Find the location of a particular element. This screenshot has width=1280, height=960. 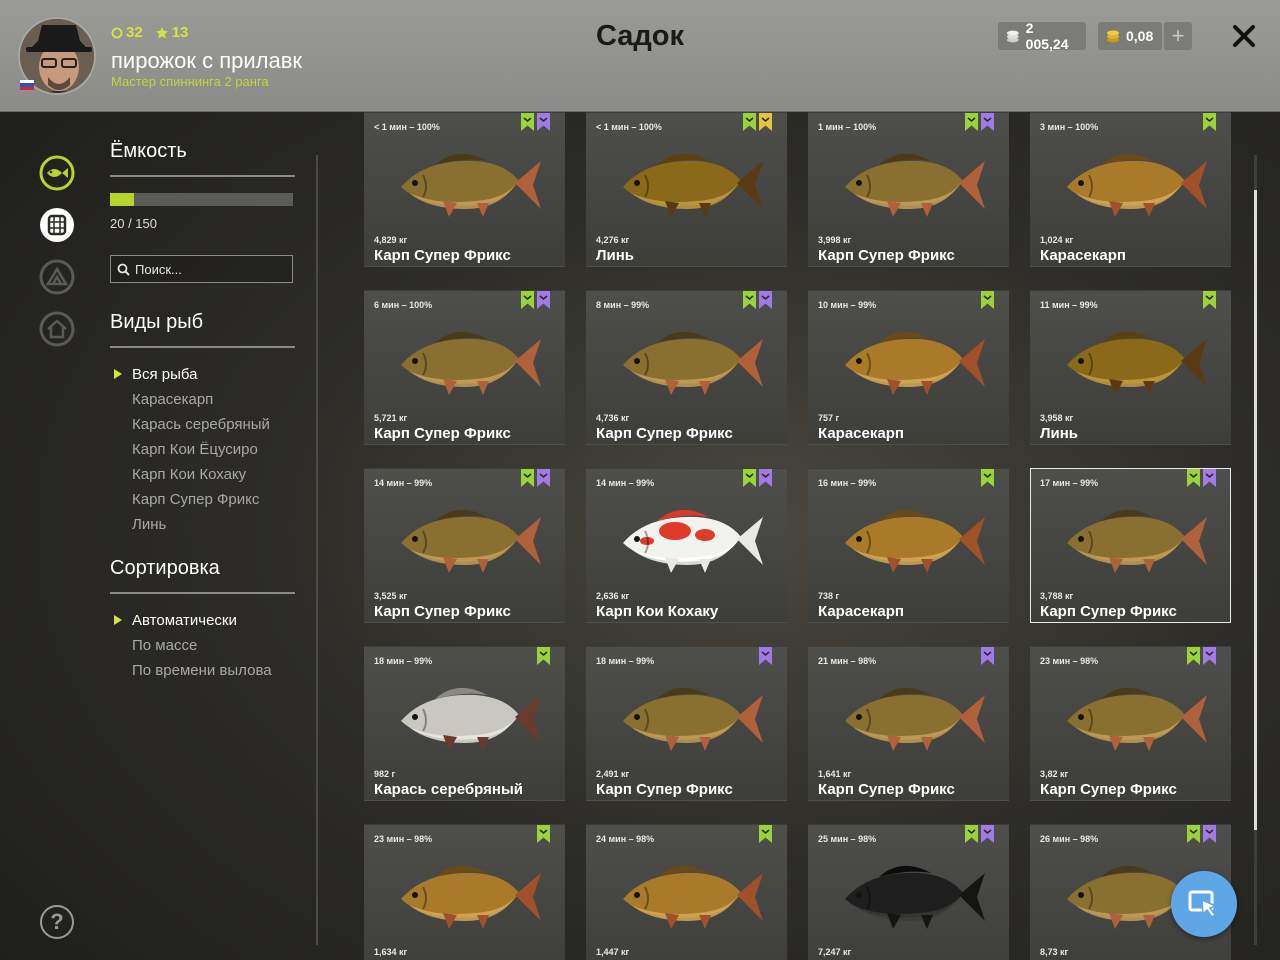

capacity-bar is located at coordinates (201, 199).